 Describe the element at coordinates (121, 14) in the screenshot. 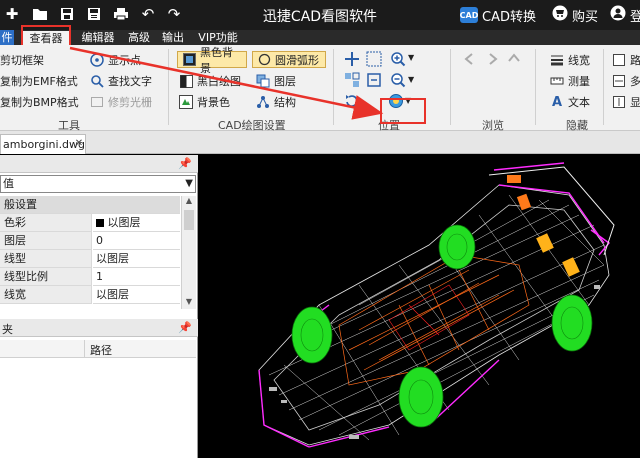

I see `print-icon` at that location.